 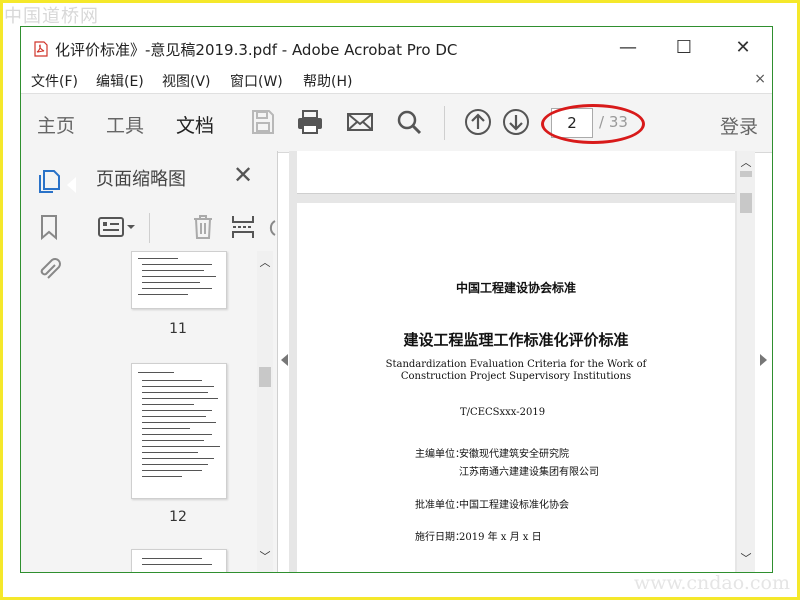 What do you see at coordinates (186, 81) in the screenshot?
I see `menu-view: 视图(V)` at bounding box center [186, 81].